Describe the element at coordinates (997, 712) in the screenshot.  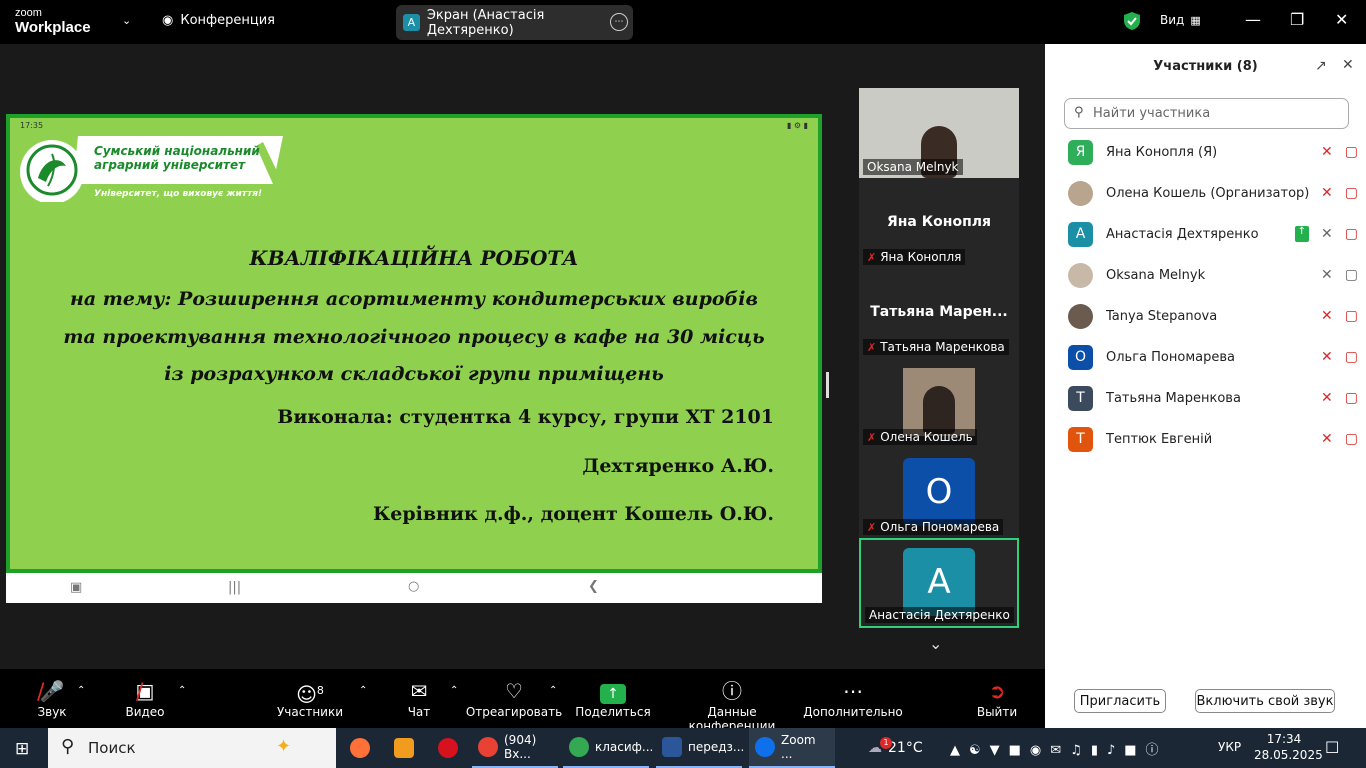
I see `leave-label: Выйти` at that location.